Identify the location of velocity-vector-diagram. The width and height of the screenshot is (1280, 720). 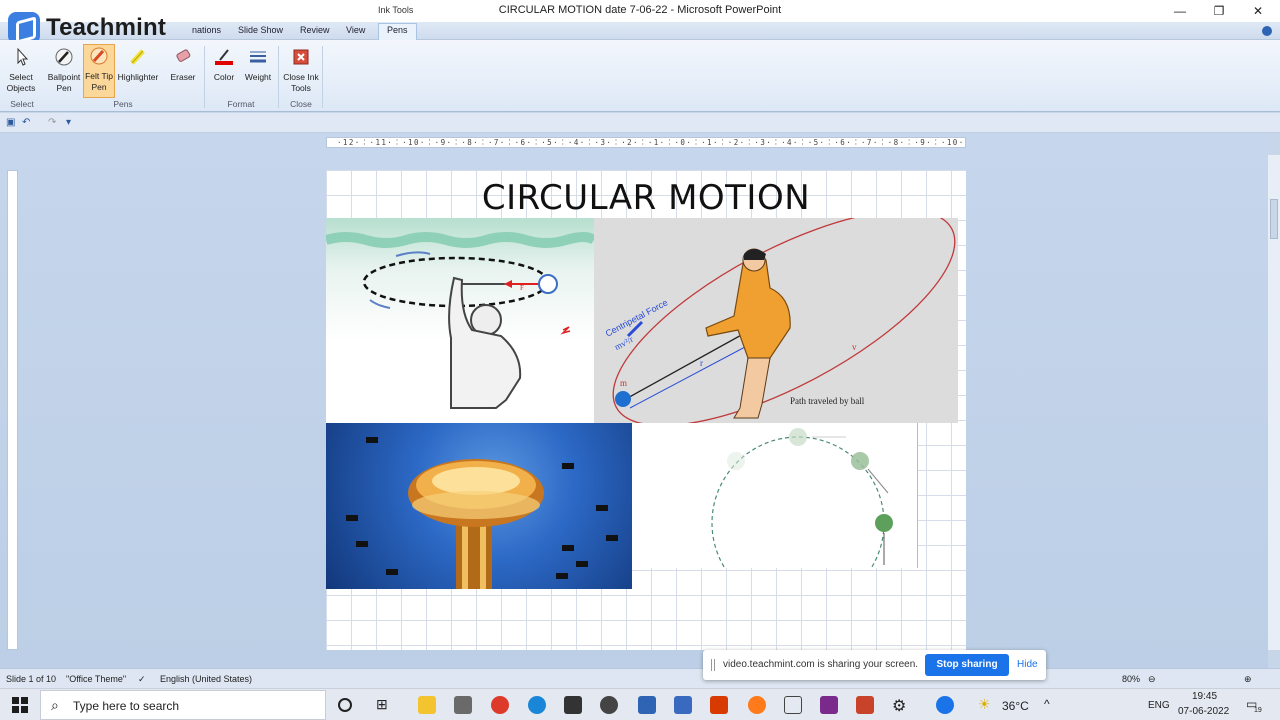
(775, 495).